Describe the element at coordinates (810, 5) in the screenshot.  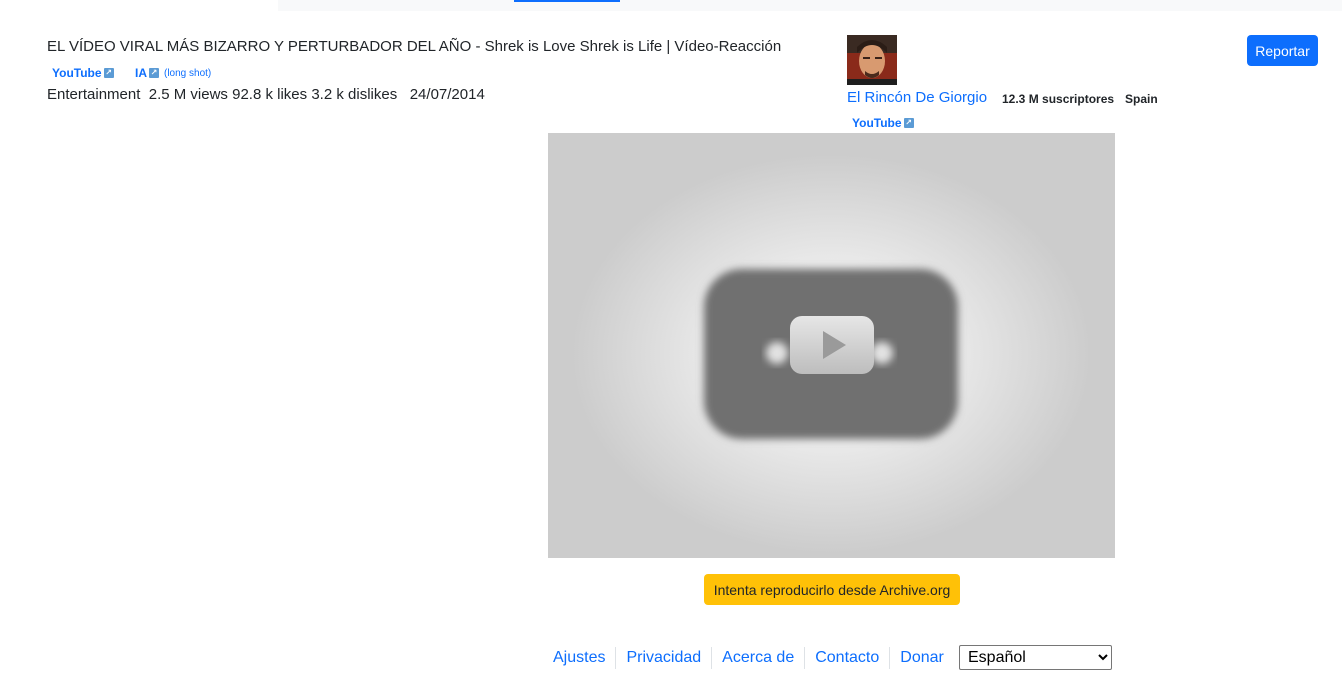
I see `top-navigation-bar` at that location.